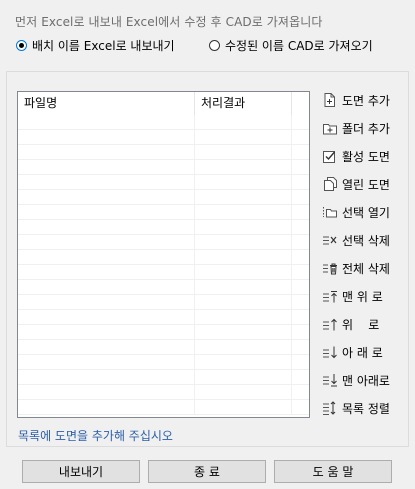 This screenshot has height=489, width=415. Describe the element at coordinates (366, 128) in the screenshot. I see `add-folder-label: 폴더 추가` at that location.